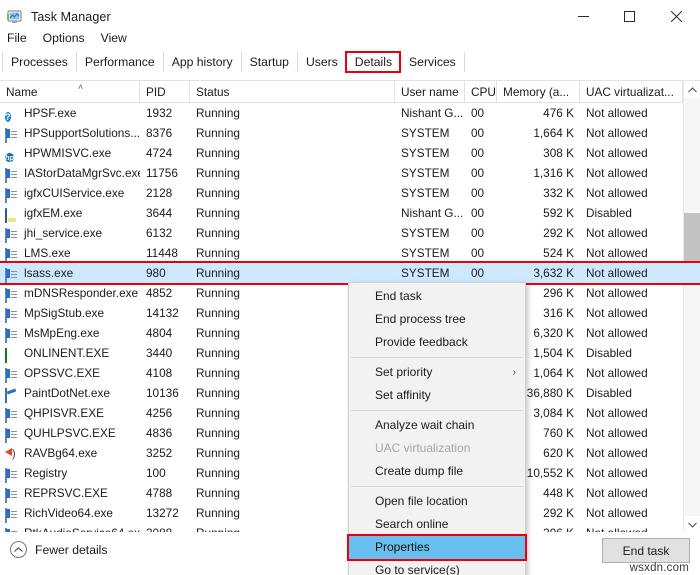  I want to click on scroll-down-arrow-icon, so click(692, 524).